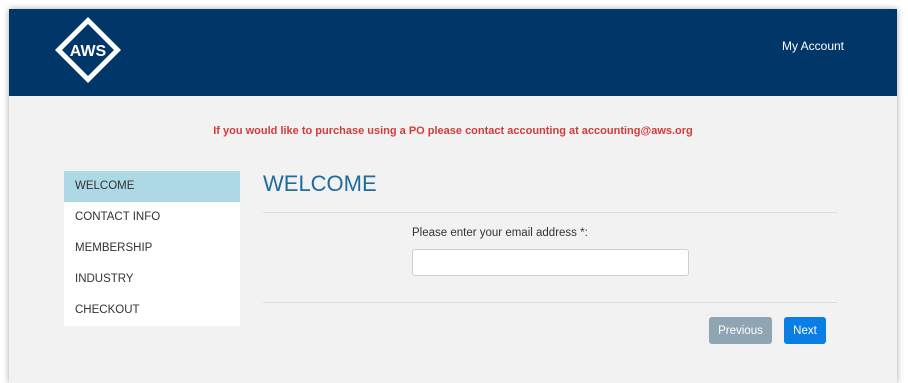 The height and width of the screenshot is (383, 908). Describe the element at coordinates (550, 302) in the screenshot. I see `form-divider` at that location.